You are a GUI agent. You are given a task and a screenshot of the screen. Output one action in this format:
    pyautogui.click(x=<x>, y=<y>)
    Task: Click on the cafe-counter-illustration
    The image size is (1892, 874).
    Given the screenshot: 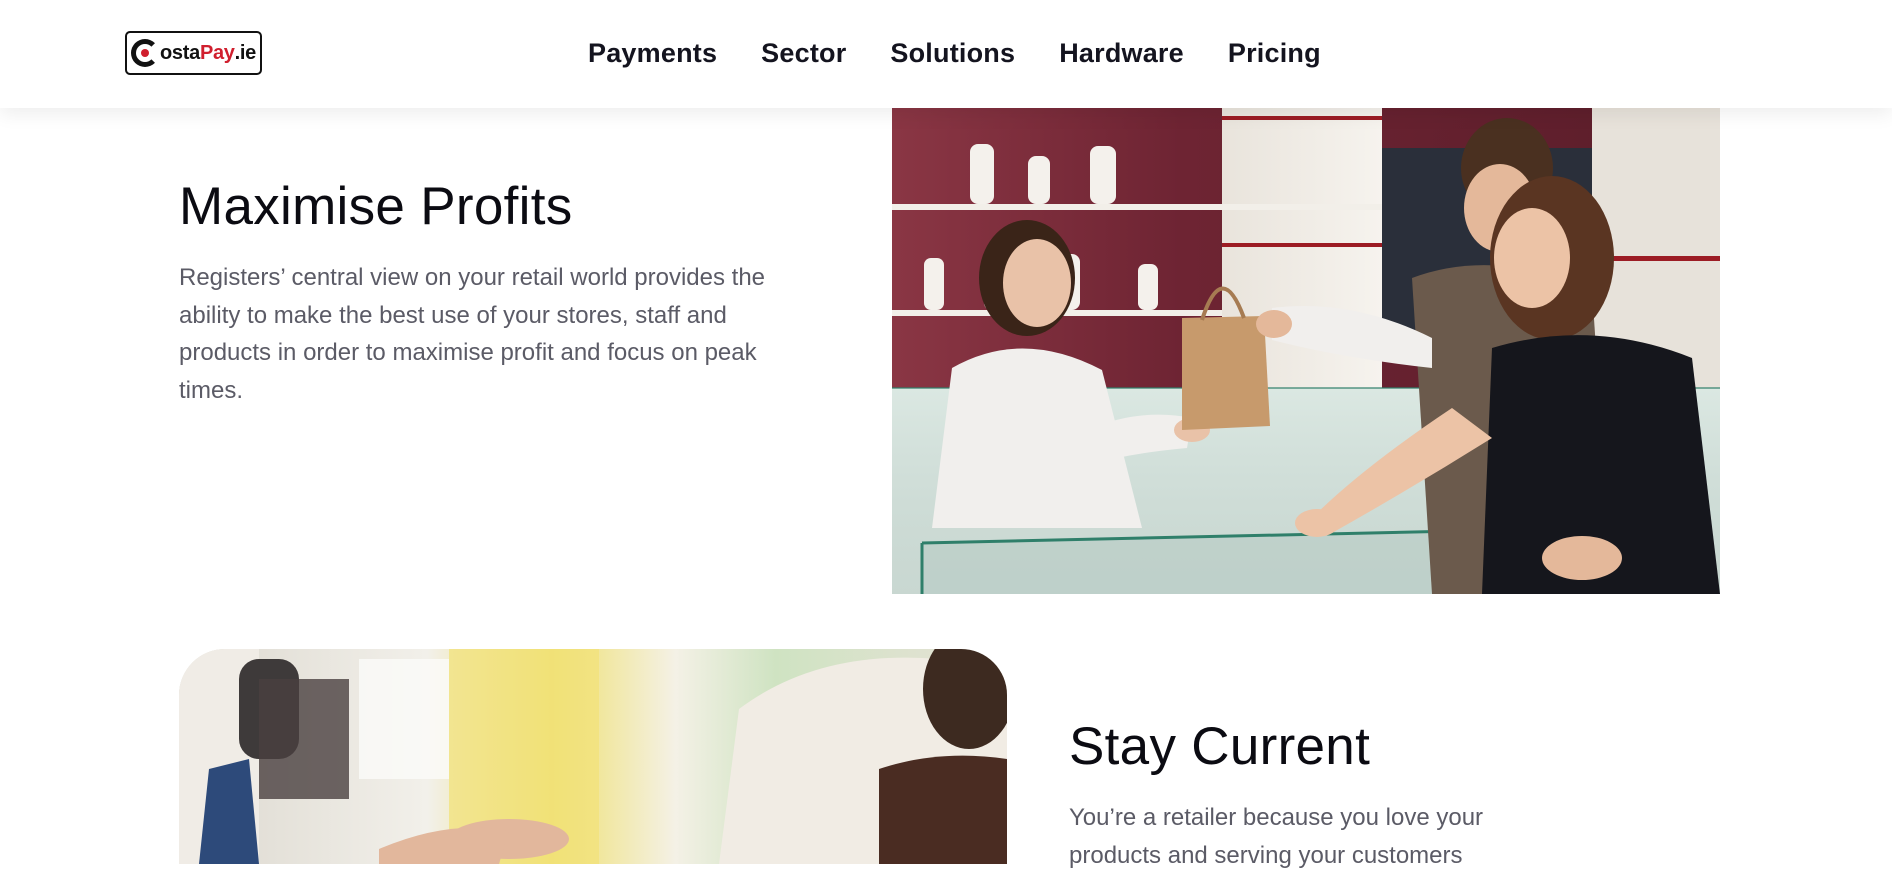 What is the action you would take?
    pyautogui.click(x=593, y=756)
    